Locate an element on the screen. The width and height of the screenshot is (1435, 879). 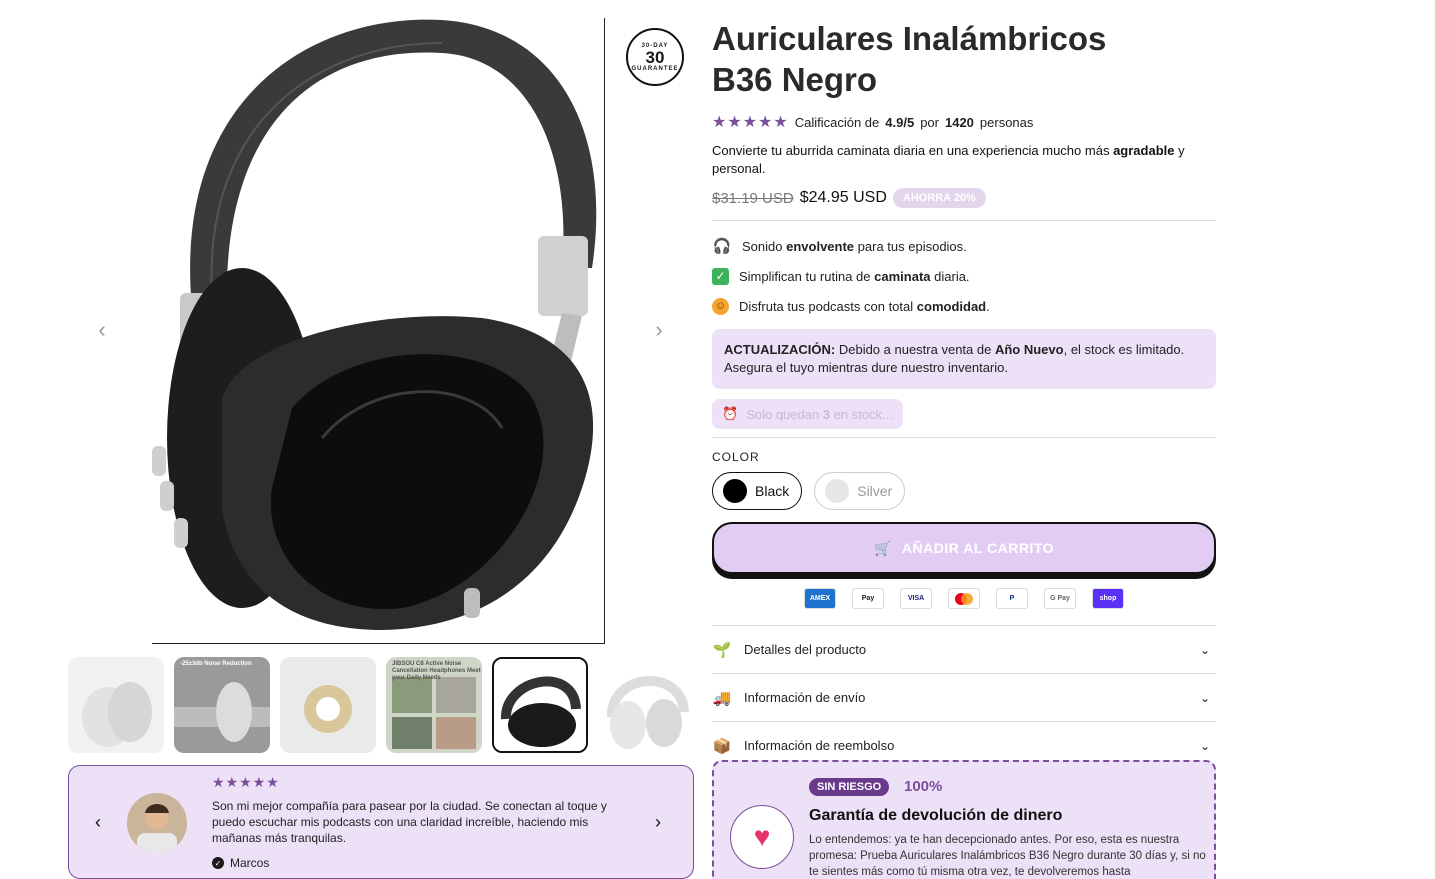
amex-icon: AMEX is located at coordinates (820, 598).